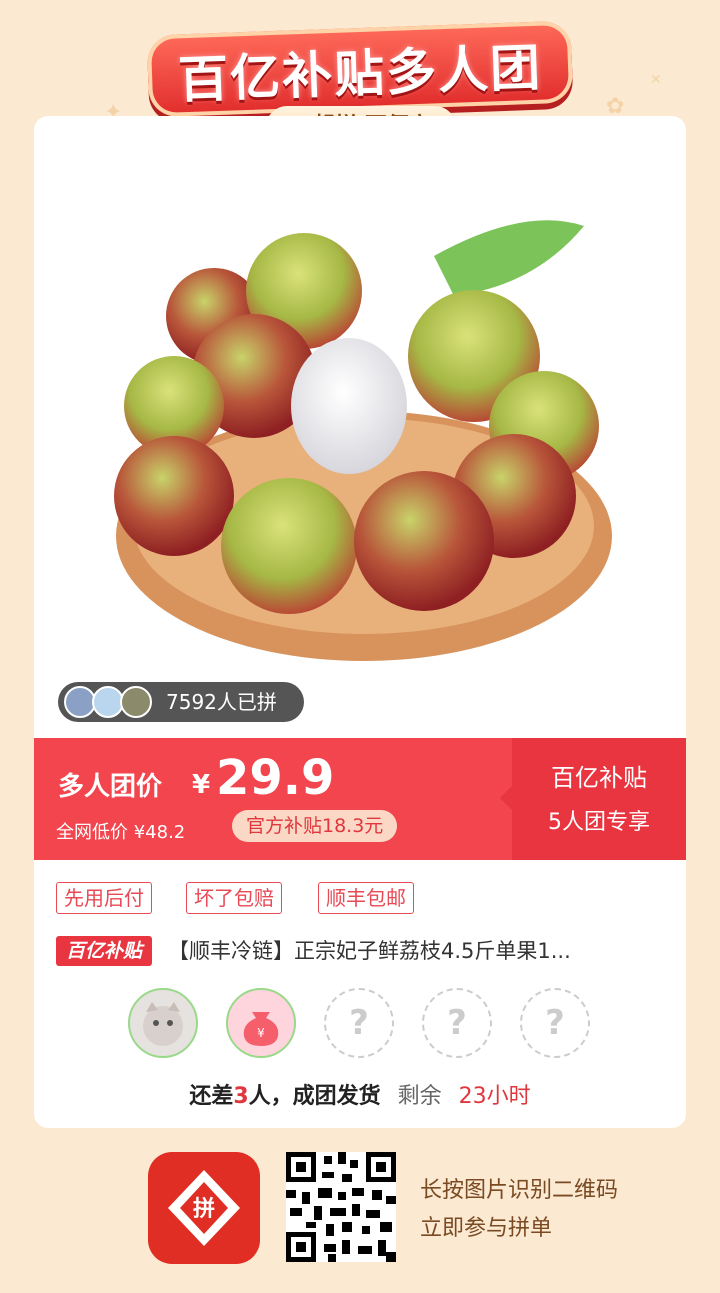 This screenshot has height=1293, width=720. I want to click on logo-text: 拼, so click(204, 1209).